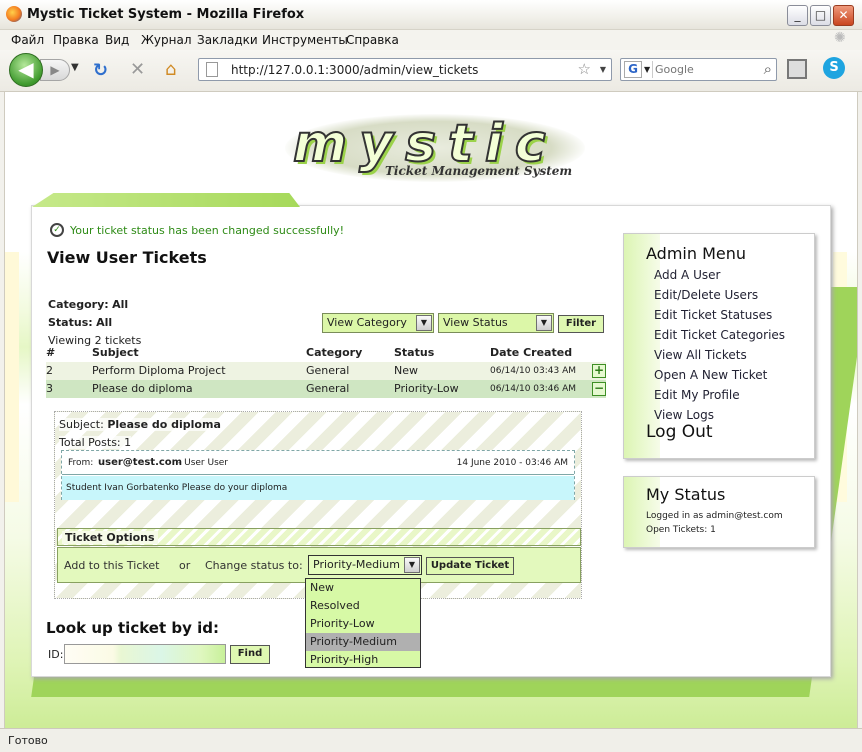 This screenshot has height=752, width=862. What do you see at coordinates (705, 69) in the screenshot?
I see `search-input` at bounding box center [705, 69].